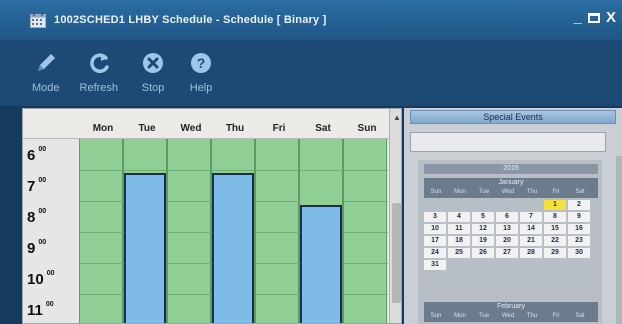  I want to click on day-column-sun, so click(365, 231).